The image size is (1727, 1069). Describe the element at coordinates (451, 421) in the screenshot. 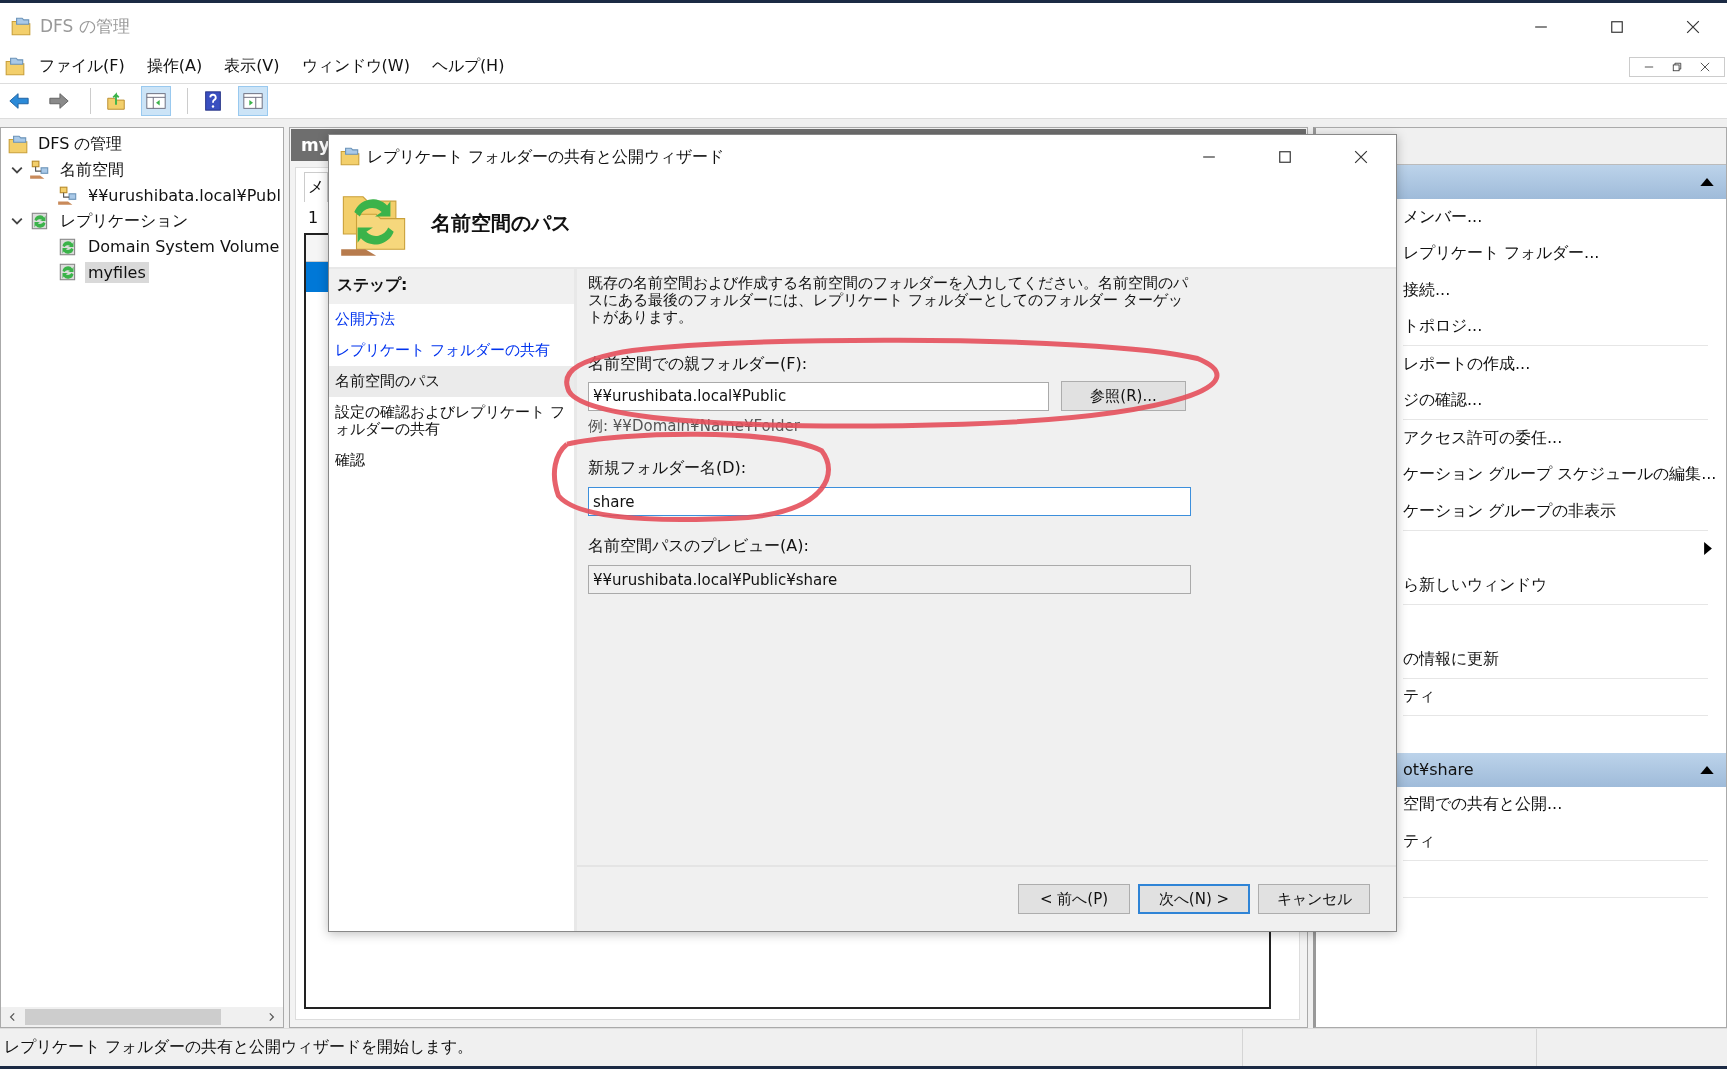

I see `wizard-step: 設定の確認およびレプリケート フォルダーの共有` at that location.